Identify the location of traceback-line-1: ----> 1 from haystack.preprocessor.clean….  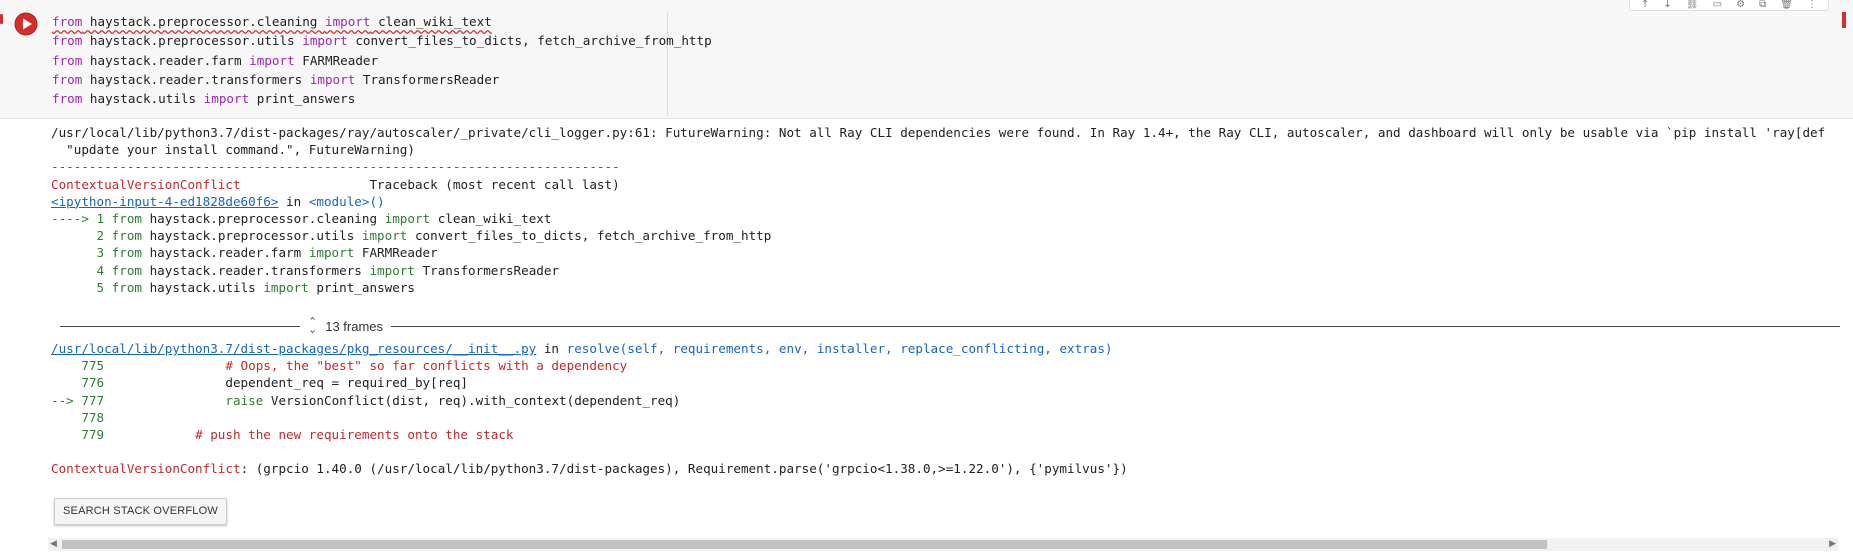
(301, 219).